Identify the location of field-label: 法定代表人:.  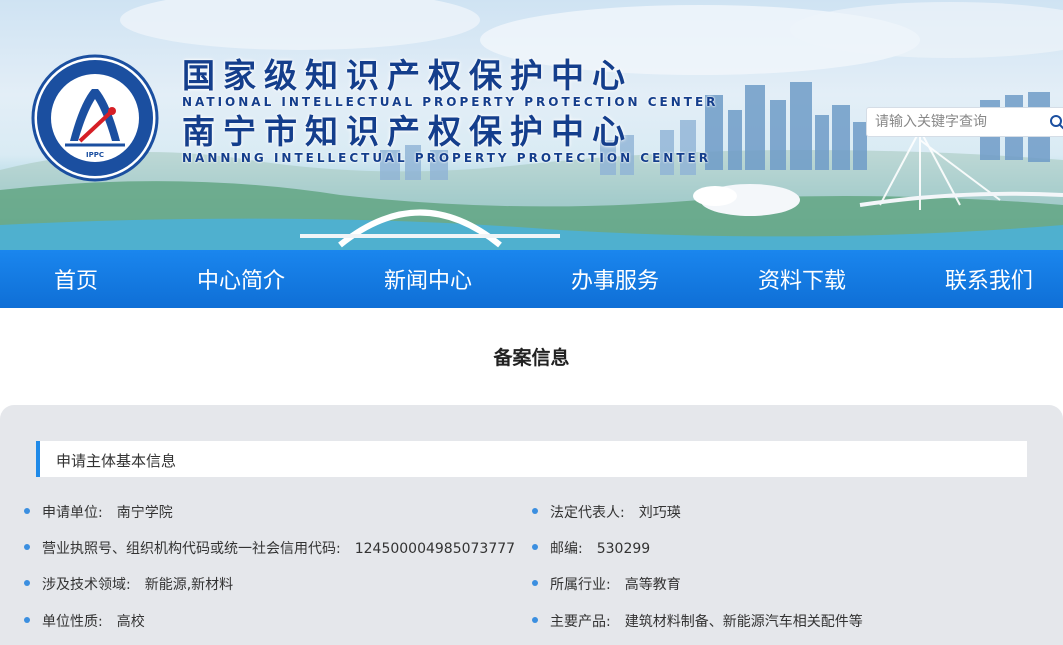
(587, 513).